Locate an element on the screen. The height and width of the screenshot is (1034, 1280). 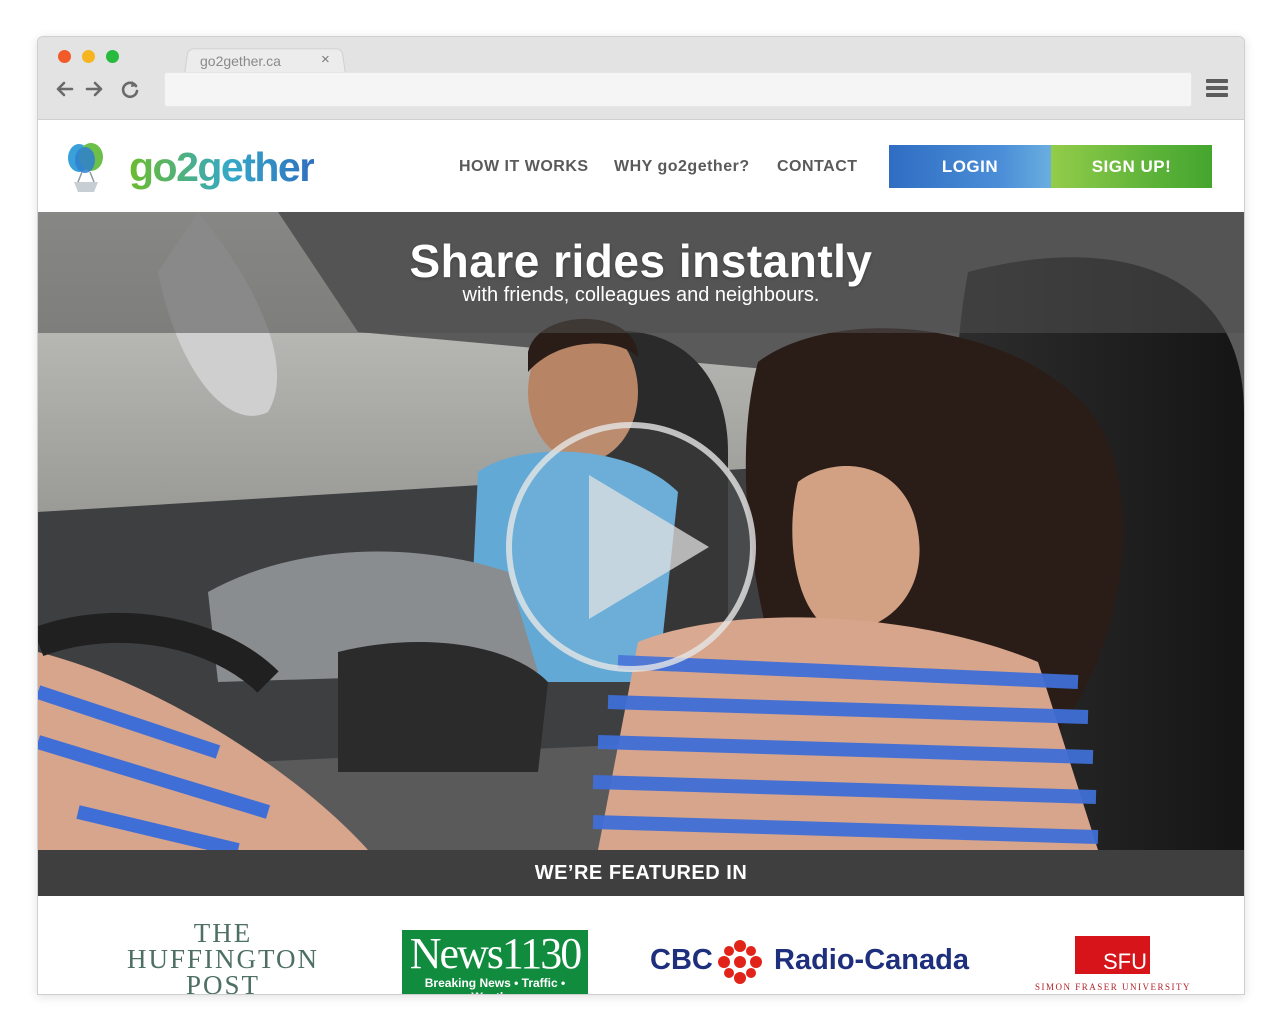
tab-close-icon: × is located at coordinates (325, 59).